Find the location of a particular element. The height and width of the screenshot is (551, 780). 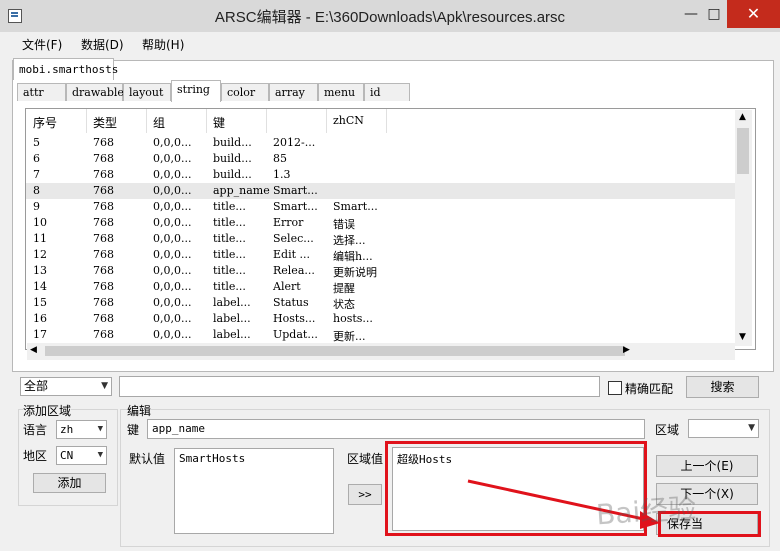

watermark: Bai经验 is located at coordinates (646, 511).